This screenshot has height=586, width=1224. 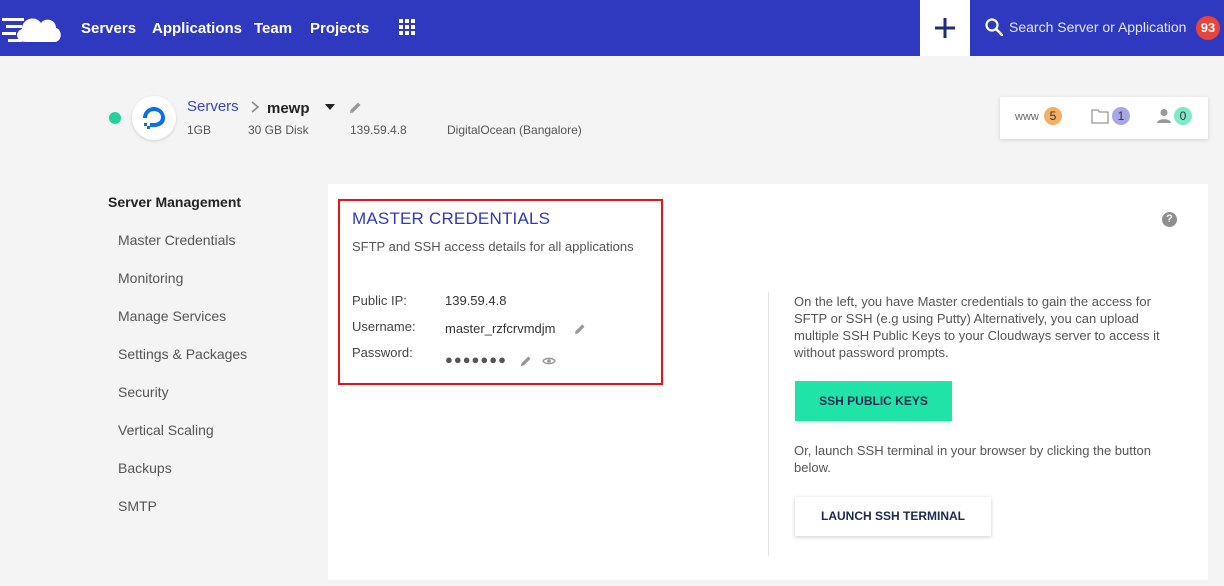 I want to click on sidebar-item-vertical-scaling: Vertical Scaling, so click(x=166, y=430).